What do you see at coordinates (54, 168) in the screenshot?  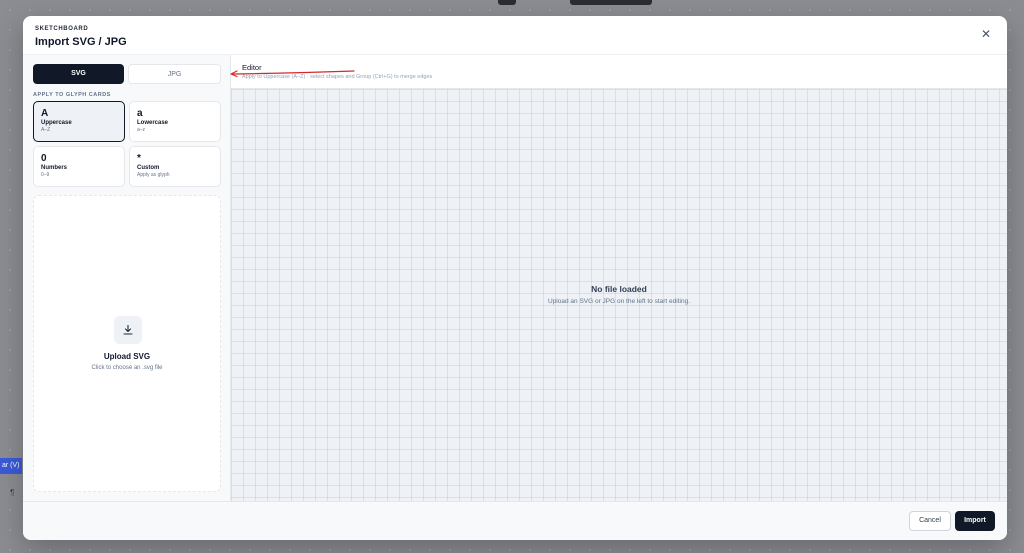 I see `glyph-card-name: Numbers` at bounding box center [54, 168].